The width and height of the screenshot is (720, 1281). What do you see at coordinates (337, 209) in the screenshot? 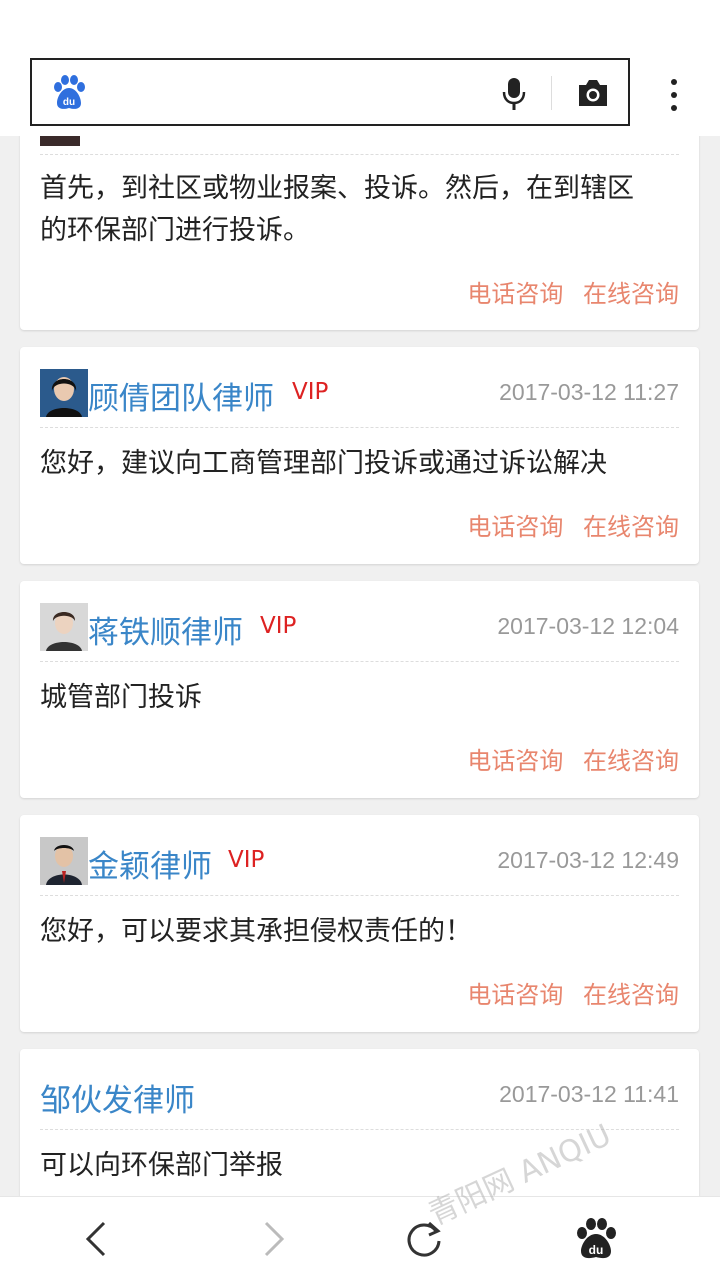
I see `answer-text: 首先，到社区或物业报案、投诉。然后，在到辖区 的环保部门进行投诉。` at bounding box center [337, 209].